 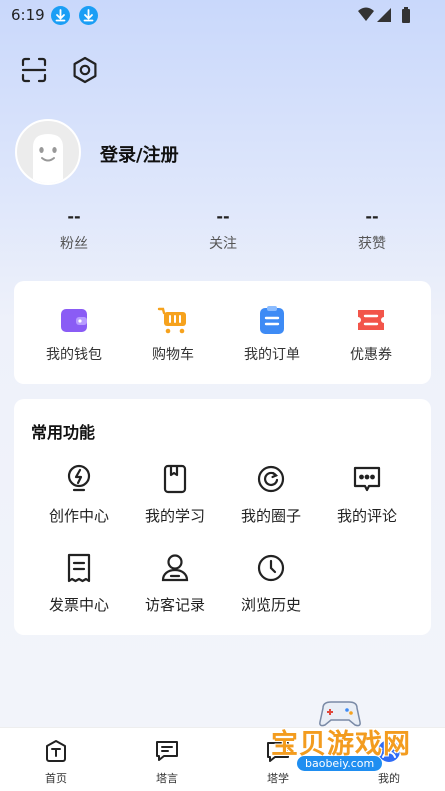 I want to click on creator-center-button: 创作中心, so click(x=79, y=494).